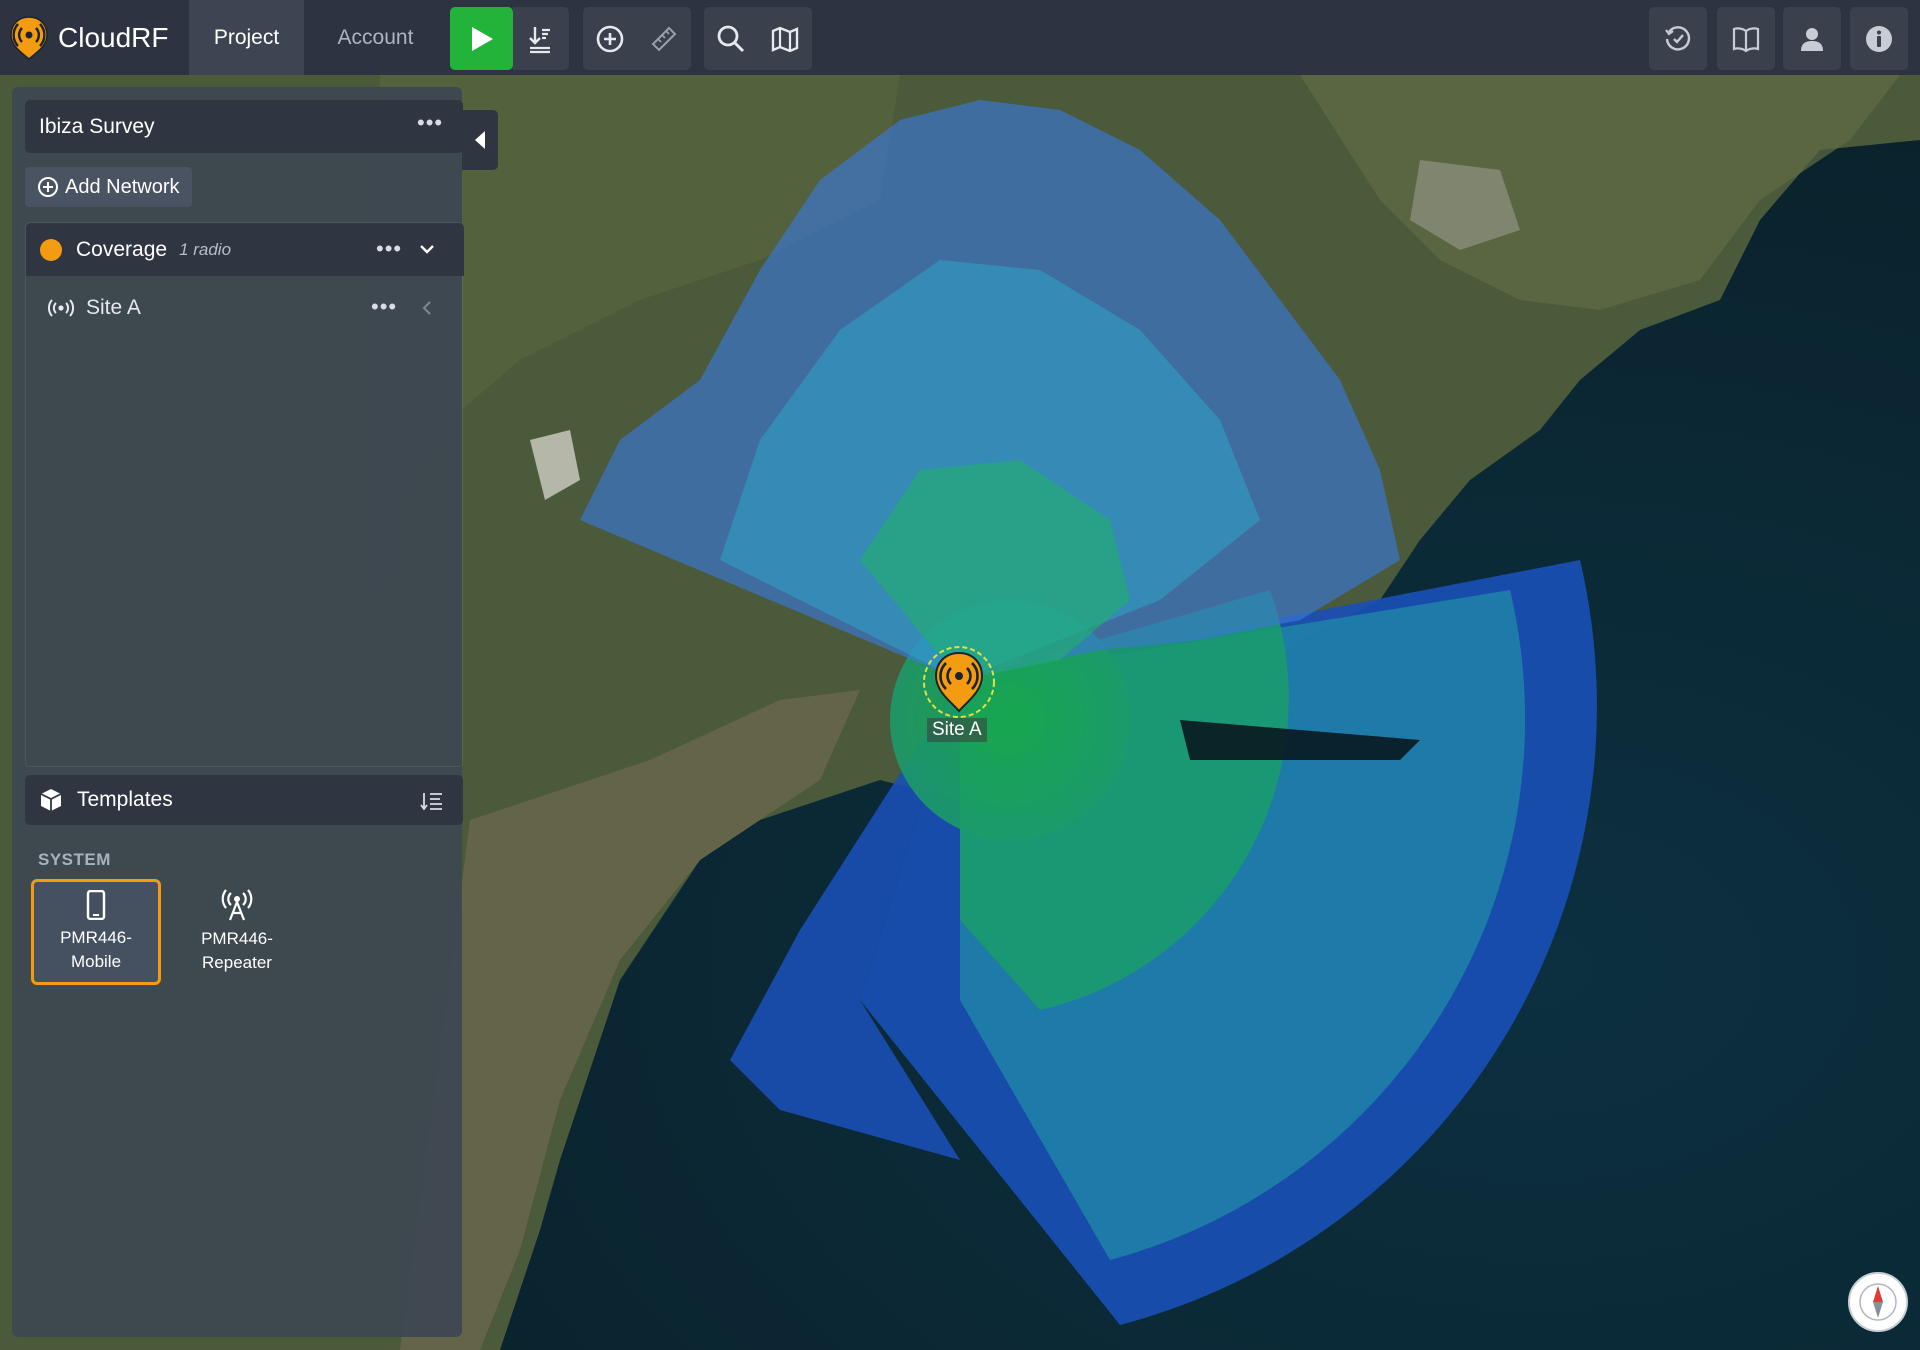 The image size is (1920, 1350). I want to click on chevron-left-icon, so click(427, 308).